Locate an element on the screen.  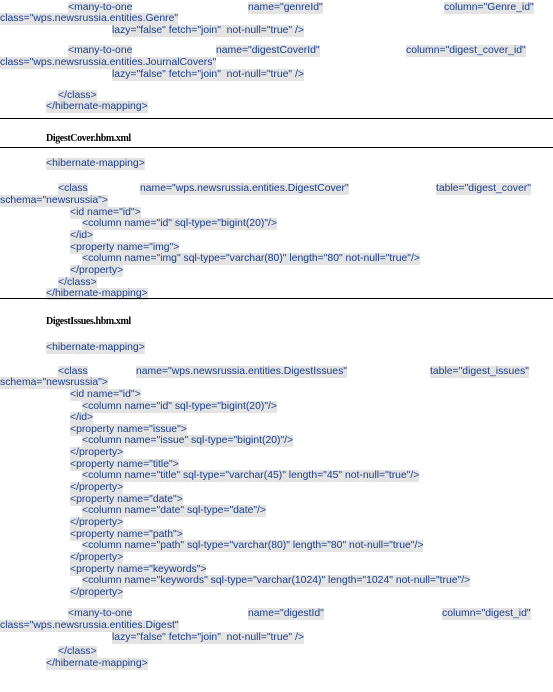
divider-top is located at coordinates (276, 118).